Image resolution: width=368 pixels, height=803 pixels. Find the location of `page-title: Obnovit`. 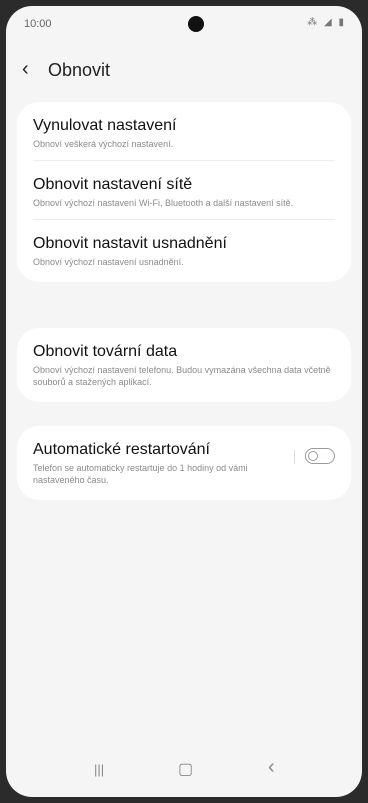

page-title: Obnovit is located at coordinates (79, 70).